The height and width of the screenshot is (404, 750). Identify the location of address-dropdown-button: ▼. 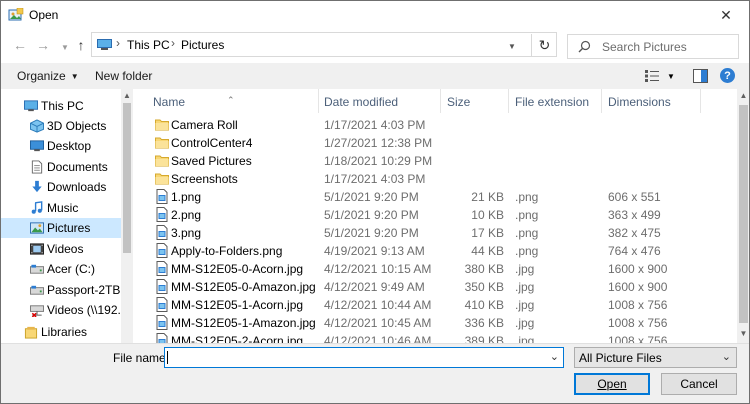
(516, 45).